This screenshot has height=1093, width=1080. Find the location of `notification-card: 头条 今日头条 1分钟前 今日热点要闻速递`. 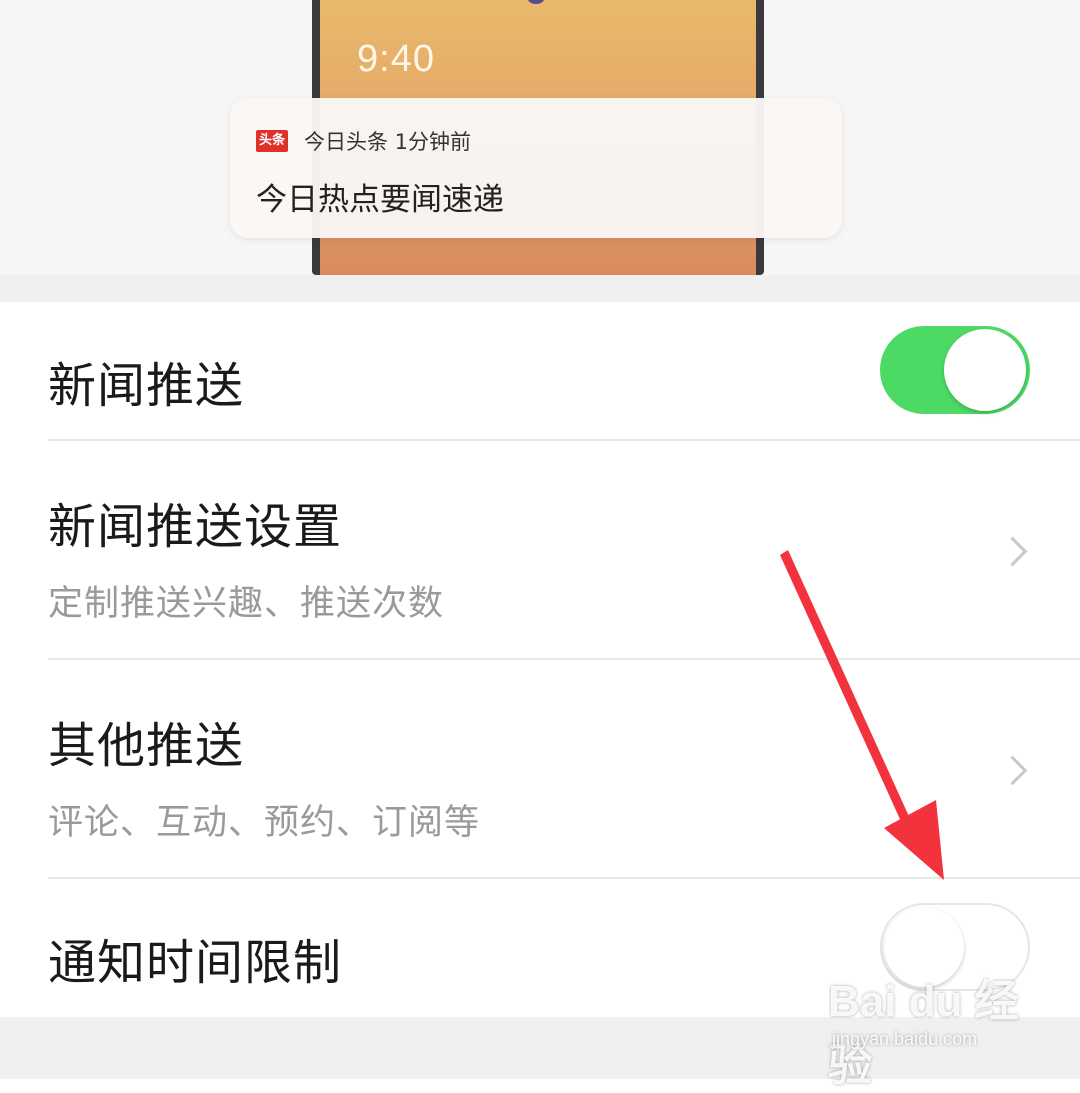

notification-card: 头条 今日头条 1分钟前 今日热点要闻速递 is located at coordinates (536, 168).